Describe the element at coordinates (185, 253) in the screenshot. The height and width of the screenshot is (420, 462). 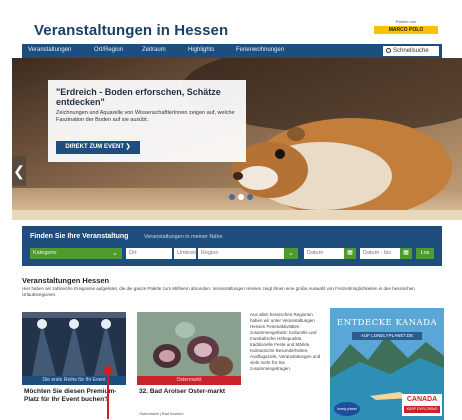
I see `radius-select: Umkreis` at that location.